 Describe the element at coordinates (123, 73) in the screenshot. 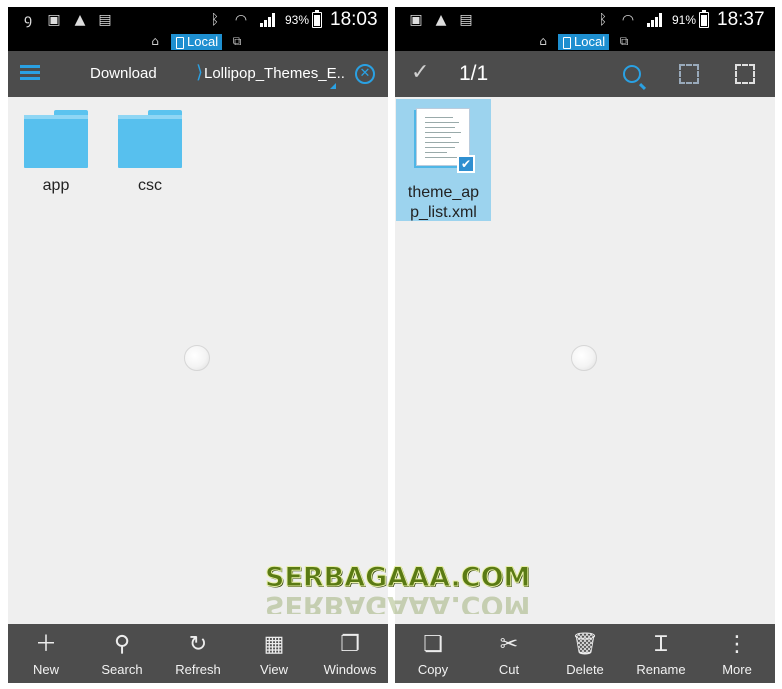

I see `breadcrumb-download: Download` at that location.